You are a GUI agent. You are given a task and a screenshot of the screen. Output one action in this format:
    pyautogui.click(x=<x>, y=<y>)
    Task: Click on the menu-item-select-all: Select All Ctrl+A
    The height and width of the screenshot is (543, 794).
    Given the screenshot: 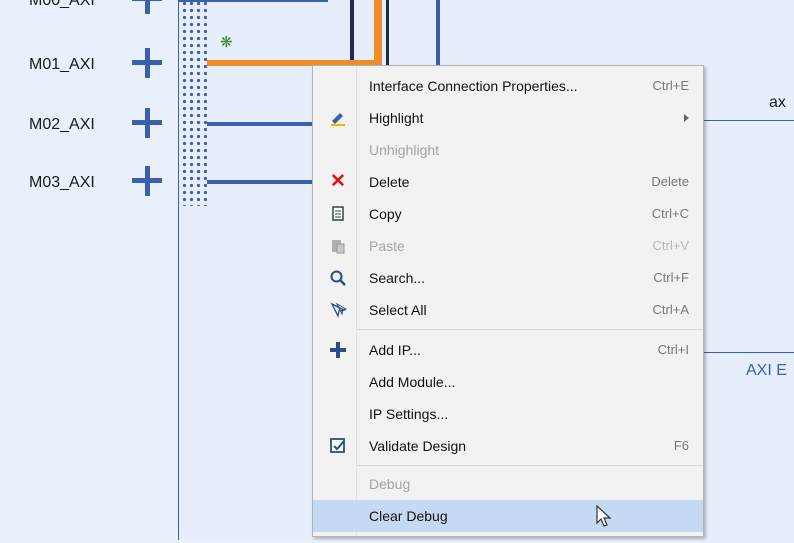 What is the action you would take?
    pyautogui.click(x=508, y=310)
    